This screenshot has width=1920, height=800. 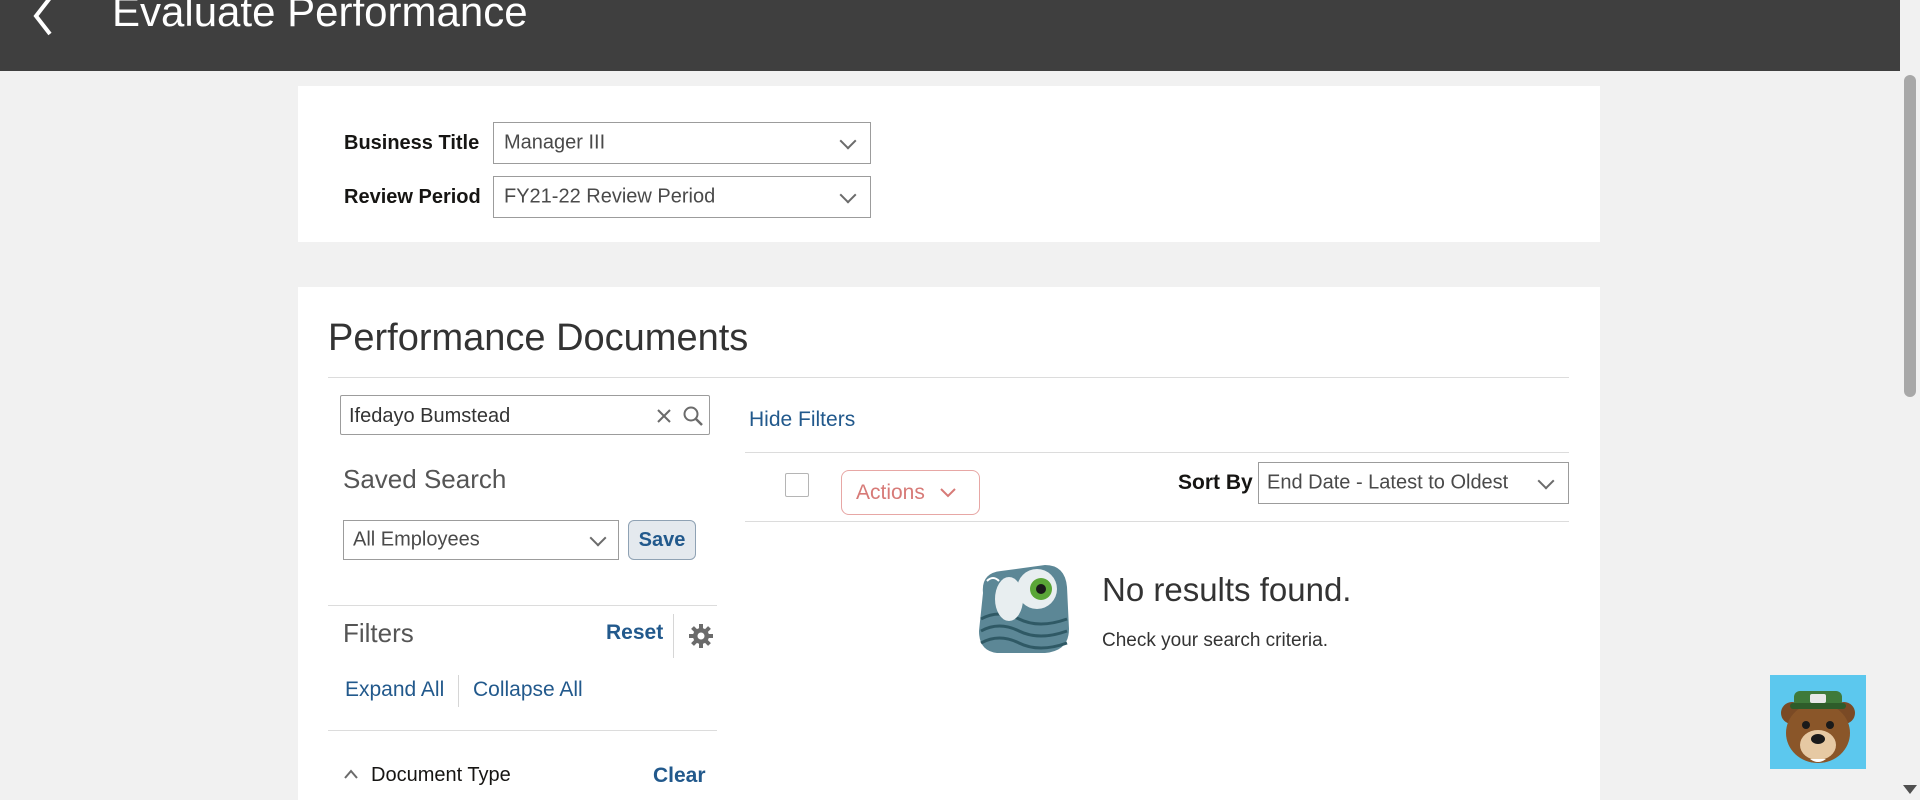 I want to click on page-scrollbar, so click(x=1910, y=435).